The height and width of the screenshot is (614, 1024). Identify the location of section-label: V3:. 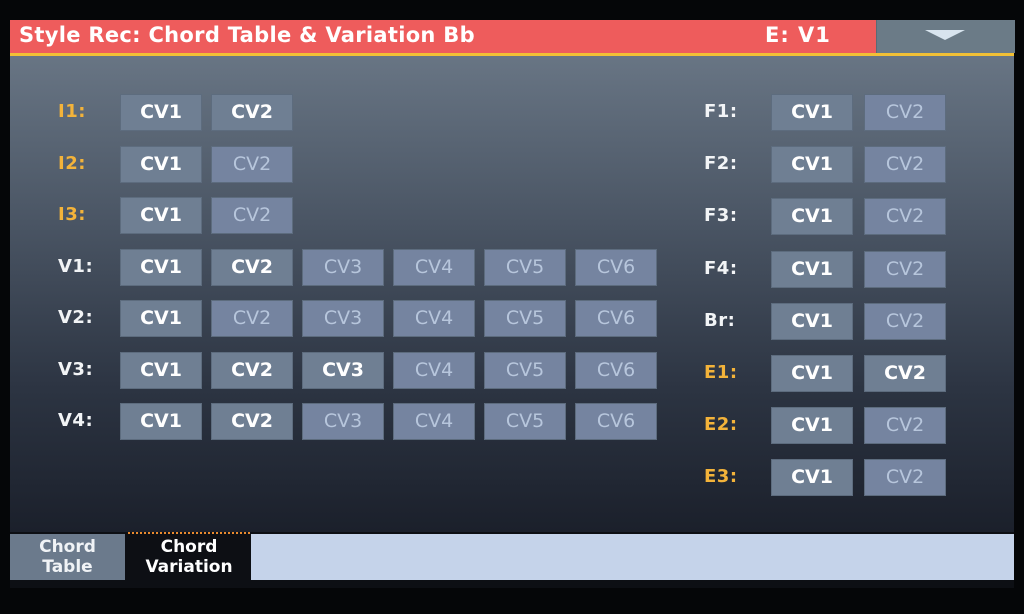
(76, 369).